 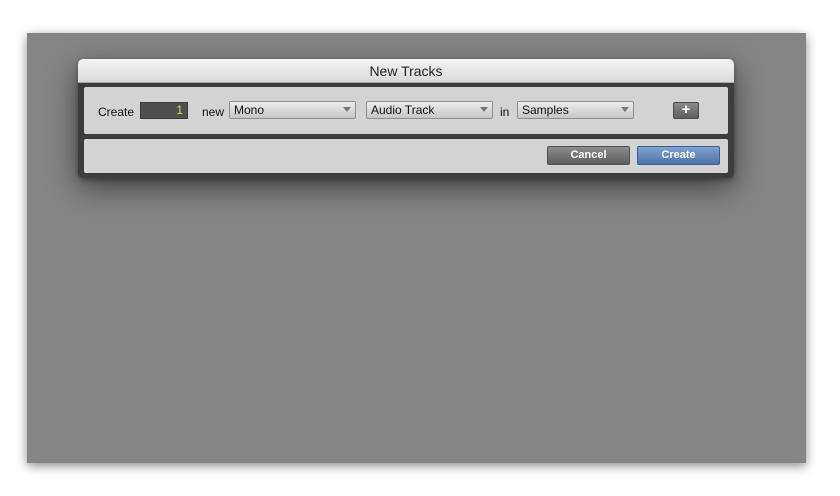 I want to click on track-type-dropdown: Audio Track, so click(x=429, y=110).